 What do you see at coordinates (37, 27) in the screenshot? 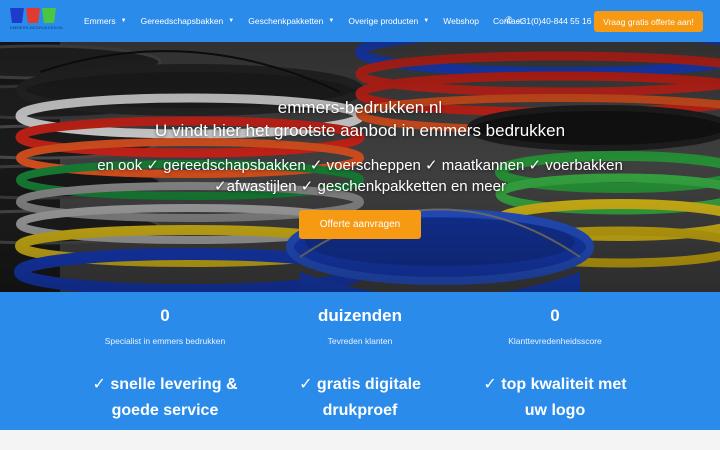
I see `logo-text: EMMERS-BEDRUKKEN.NL` at bounding box center [37, 27].